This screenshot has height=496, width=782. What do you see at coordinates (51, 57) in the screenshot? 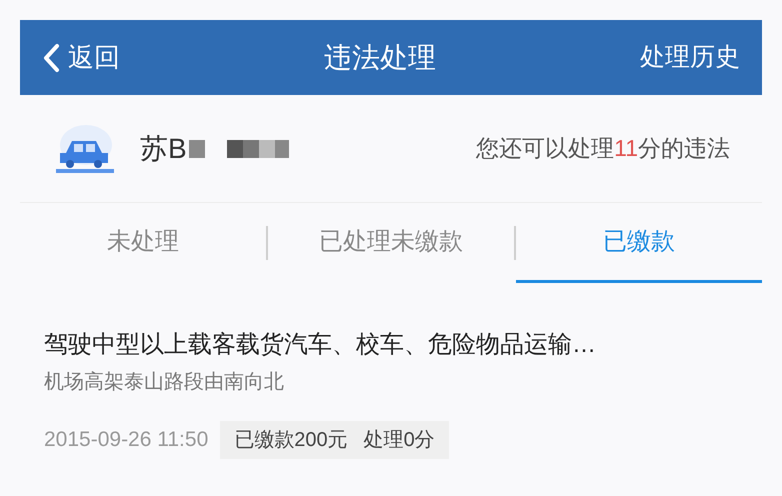
I see `back-icon` at bounding box center [51, 57].